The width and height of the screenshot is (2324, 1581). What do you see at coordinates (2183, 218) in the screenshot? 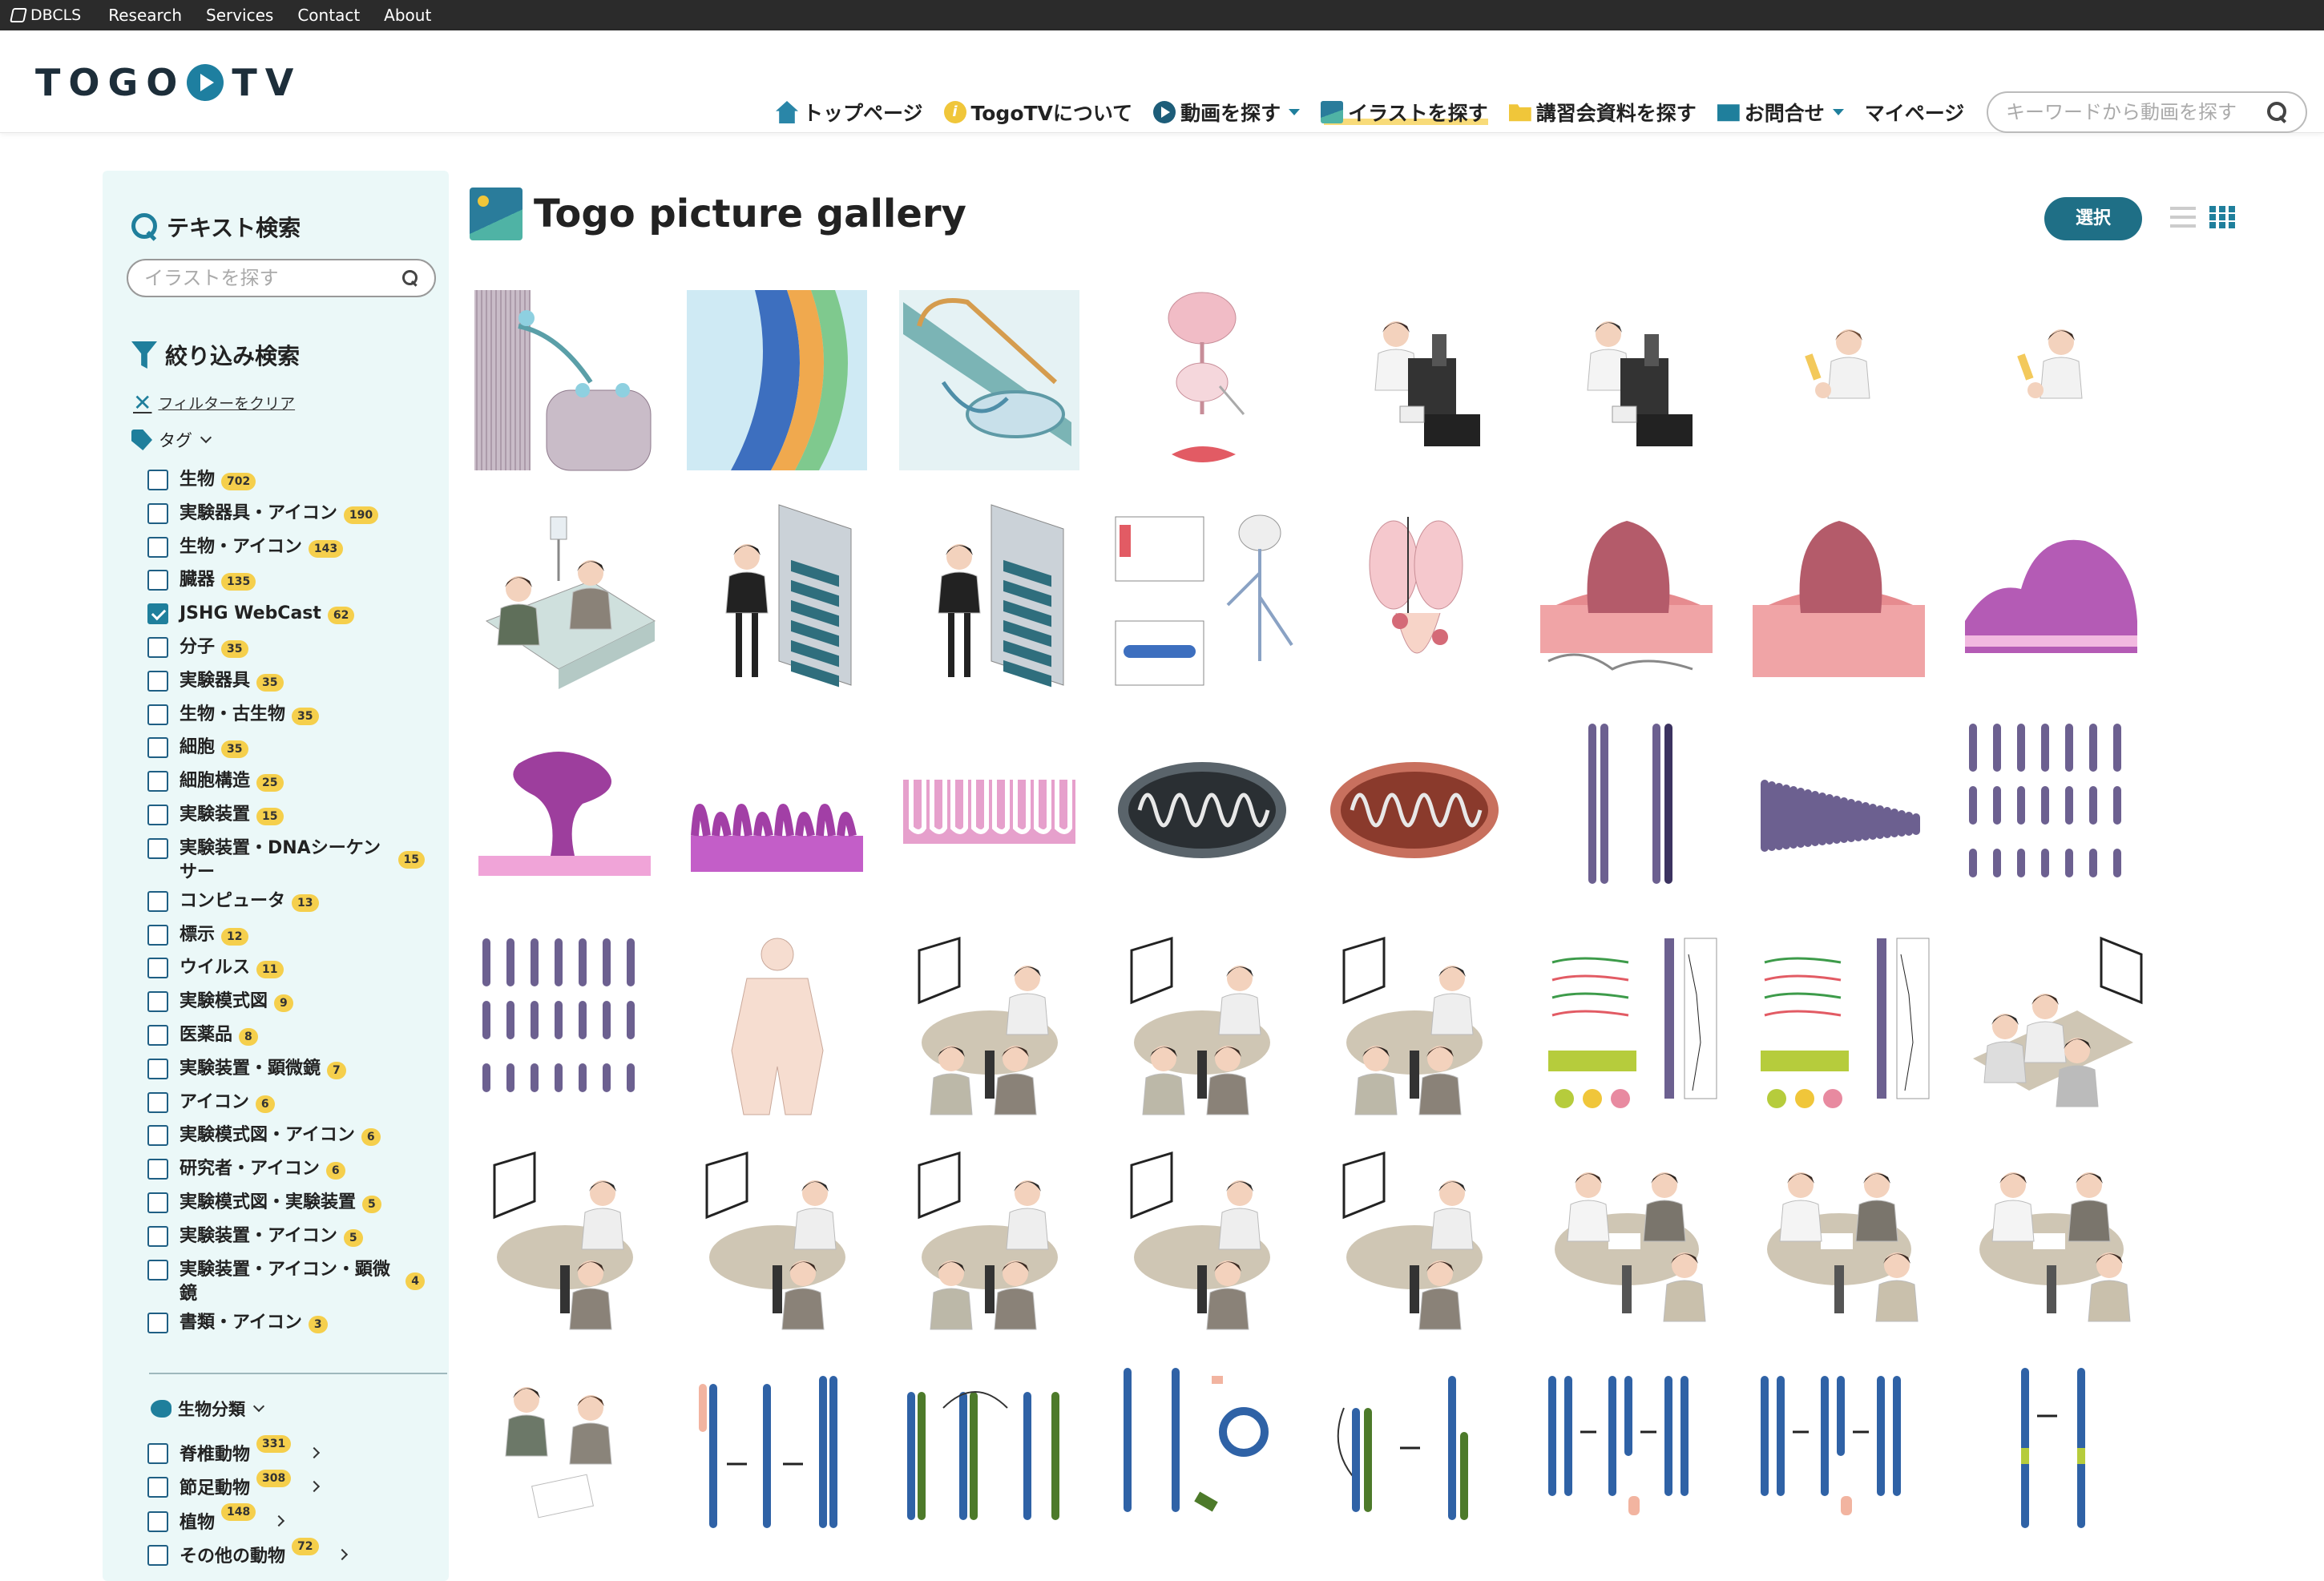
I see `list-view-icon` at bounding box center [2183, 218].